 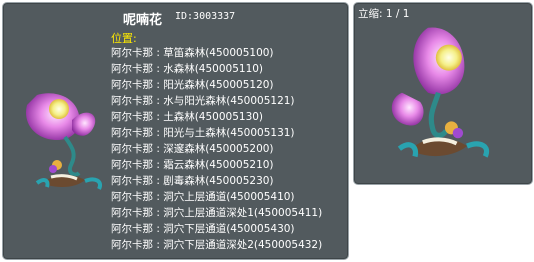 I want to click on monster-stand-sprite, so click(x=440, y=92).